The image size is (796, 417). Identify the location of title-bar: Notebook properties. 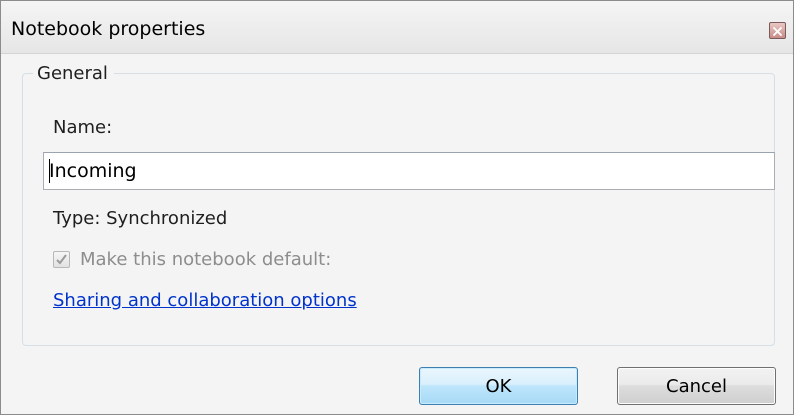
(397, 27).